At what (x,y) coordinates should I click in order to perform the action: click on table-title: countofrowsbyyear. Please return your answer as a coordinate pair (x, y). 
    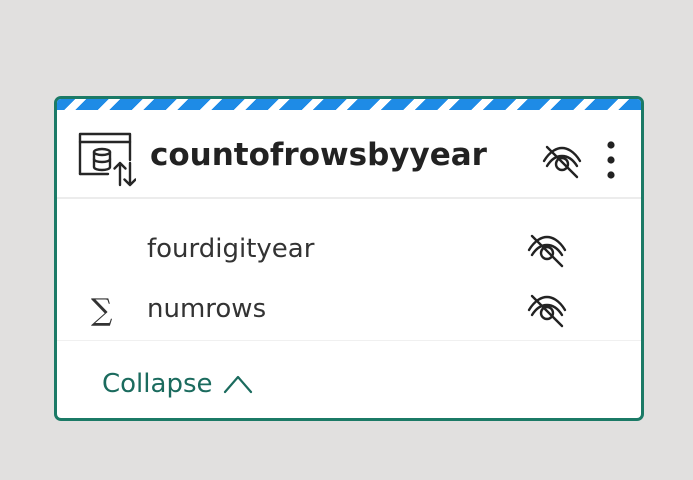
    Looking at the image, I should click on (318, 155).